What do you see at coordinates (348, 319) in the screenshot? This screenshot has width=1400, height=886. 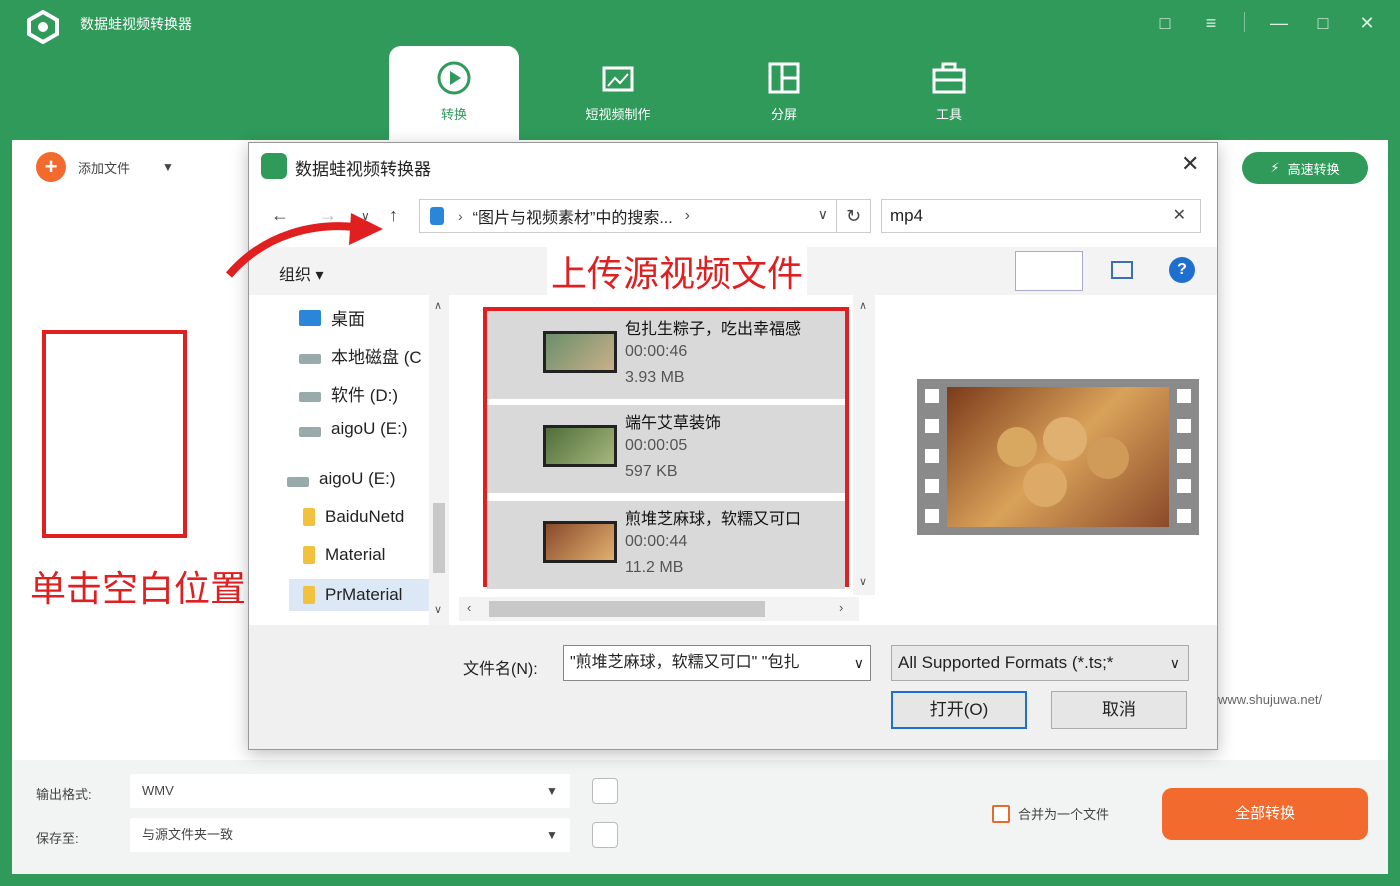 I see `nav-item-label: 桌面` at bounding box center [348, 319].